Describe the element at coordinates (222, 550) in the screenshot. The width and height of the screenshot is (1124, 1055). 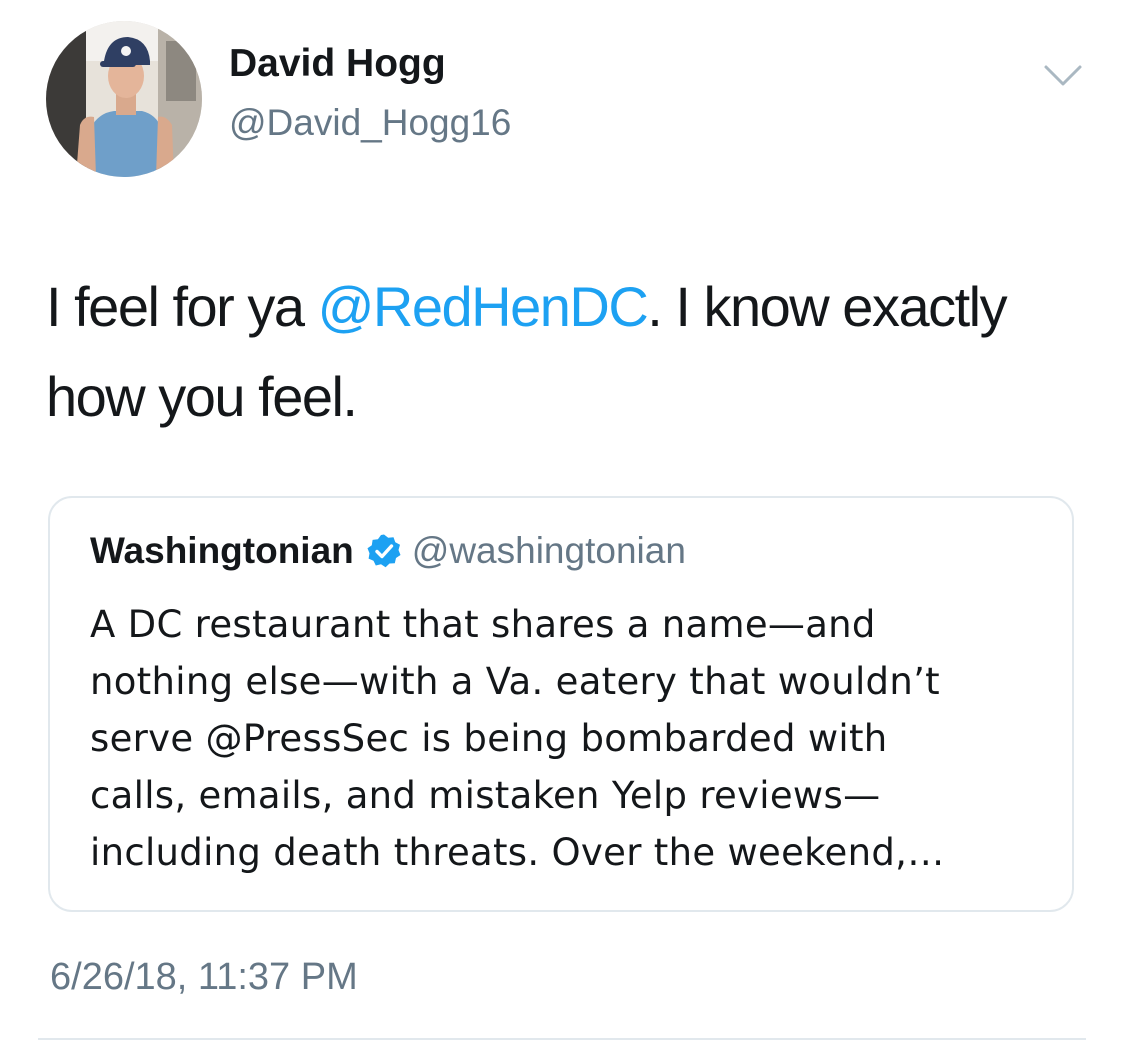
I see `quoted-author-name: Washingtonian` at that location.